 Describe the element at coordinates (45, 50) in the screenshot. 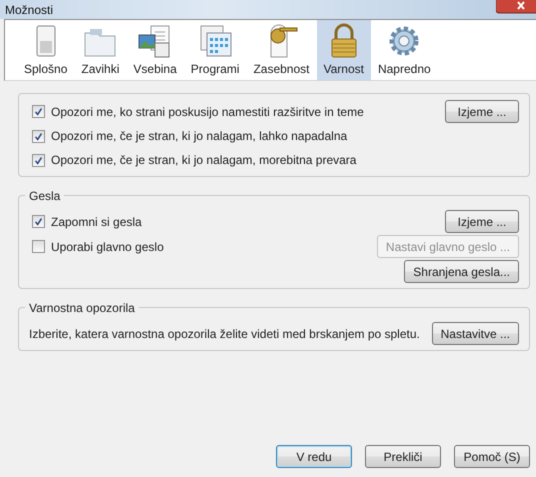

I see `toolbar-tab: Splošno` at that location.